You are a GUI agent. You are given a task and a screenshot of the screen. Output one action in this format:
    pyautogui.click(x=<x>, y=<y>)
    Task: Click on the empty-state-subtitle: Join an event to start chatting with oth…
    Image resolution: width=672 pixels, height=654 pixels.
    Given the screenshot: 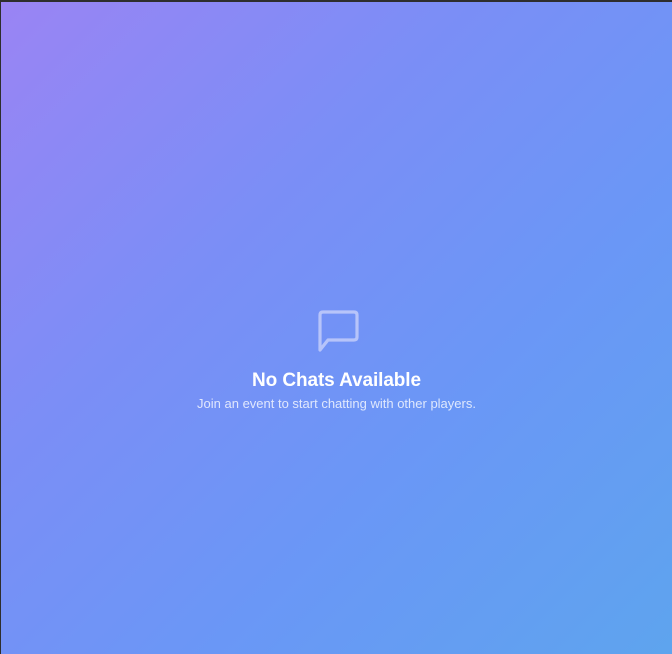 What is the action you would take?
    pyautogui.click(x=336, y=403)
    